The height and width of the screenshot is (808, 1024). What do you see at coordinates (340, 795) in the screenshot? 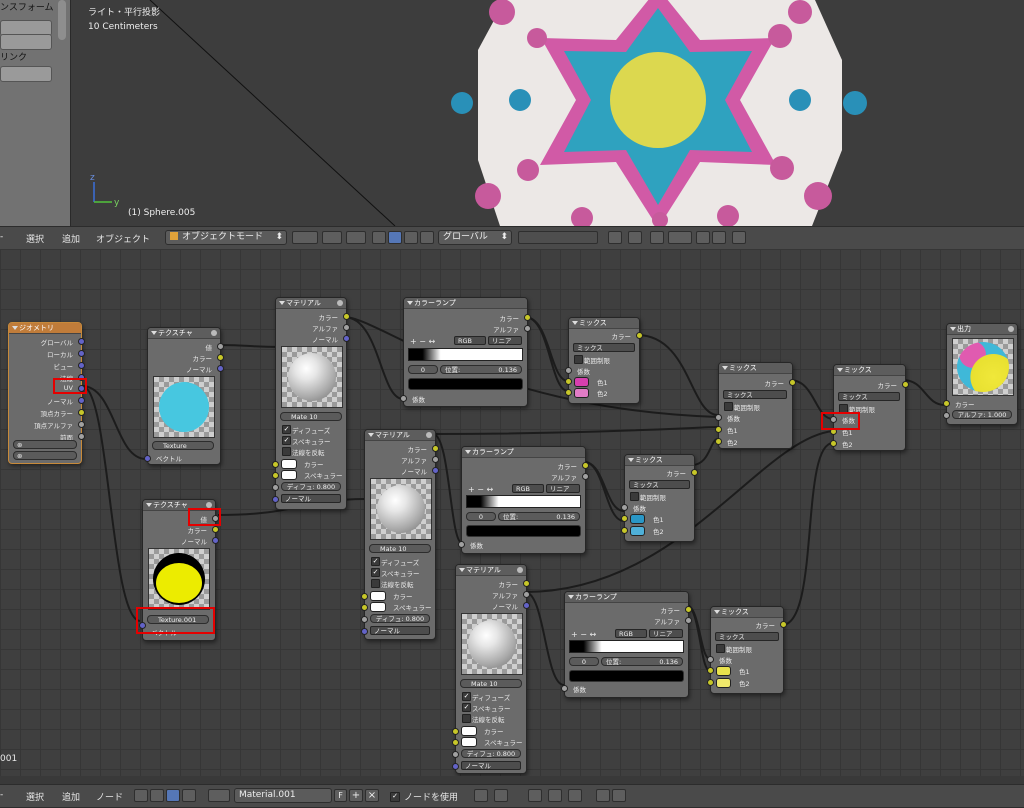
I see `fake-user-button: F` at bounding box center [340, 795].